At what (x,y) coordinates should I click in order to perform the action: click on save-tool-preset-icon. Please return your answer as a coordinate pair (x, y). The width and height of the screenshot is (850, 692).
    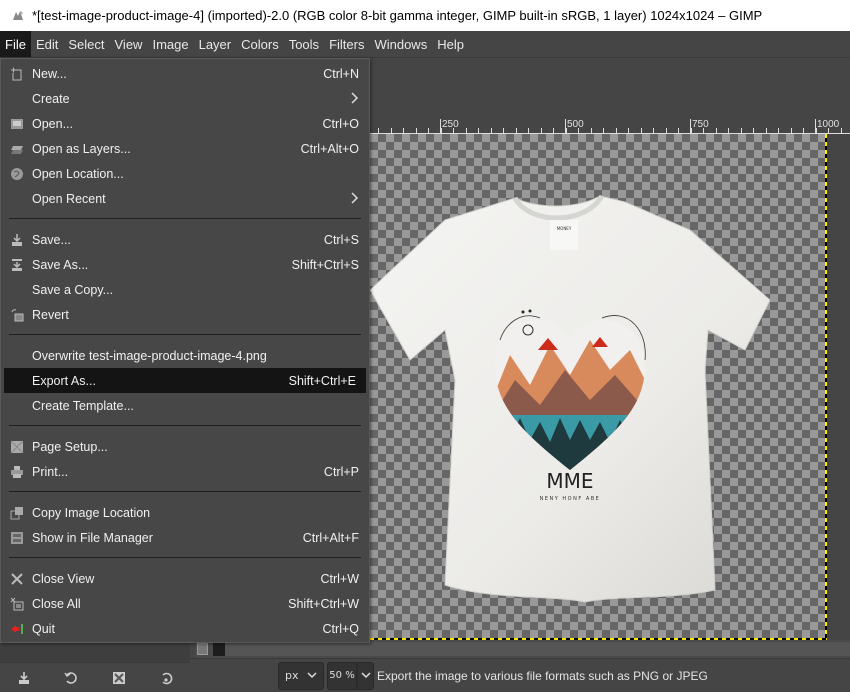
    Looking at the image, I should click on (24, 678).